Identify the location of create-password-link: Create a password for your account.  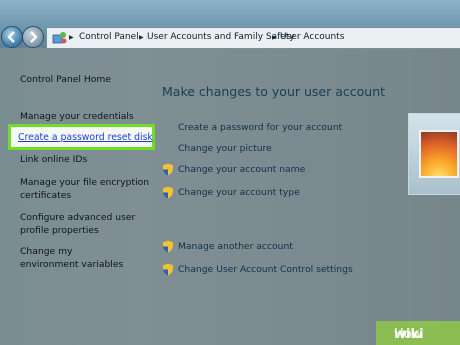
(260, 127).